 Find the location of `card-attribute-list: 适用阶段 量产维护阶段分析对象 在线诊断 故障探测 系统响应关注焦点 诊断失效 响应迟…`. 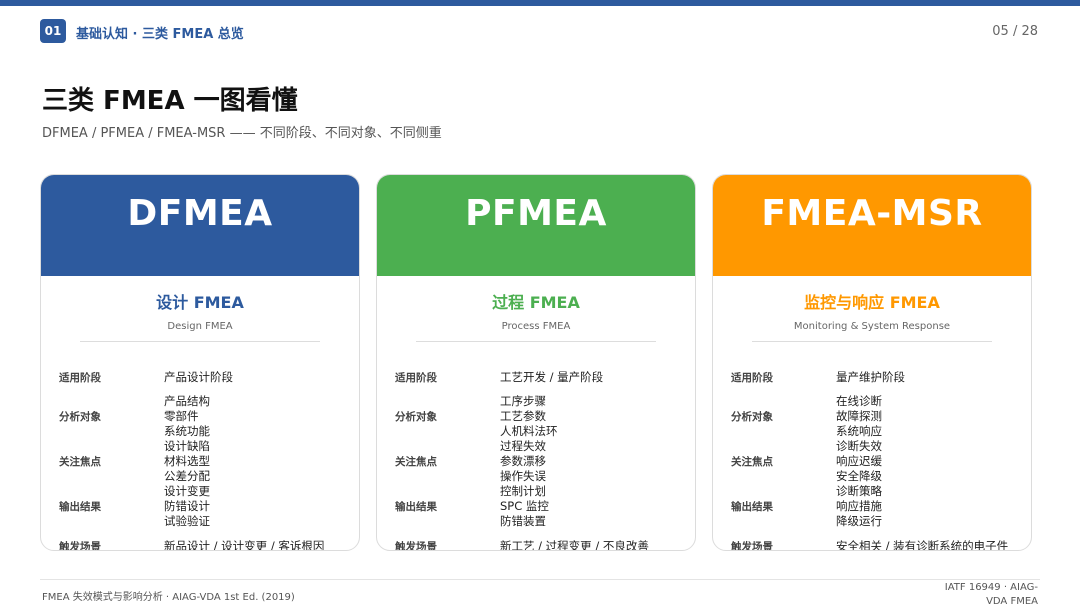

card-attribute-list: 适用阶段 量产维护阶段分析对象 在线诊断 故障探测 系统响应关注焦点 诊断失效 响应迟… is located at coordinates (876, 455).